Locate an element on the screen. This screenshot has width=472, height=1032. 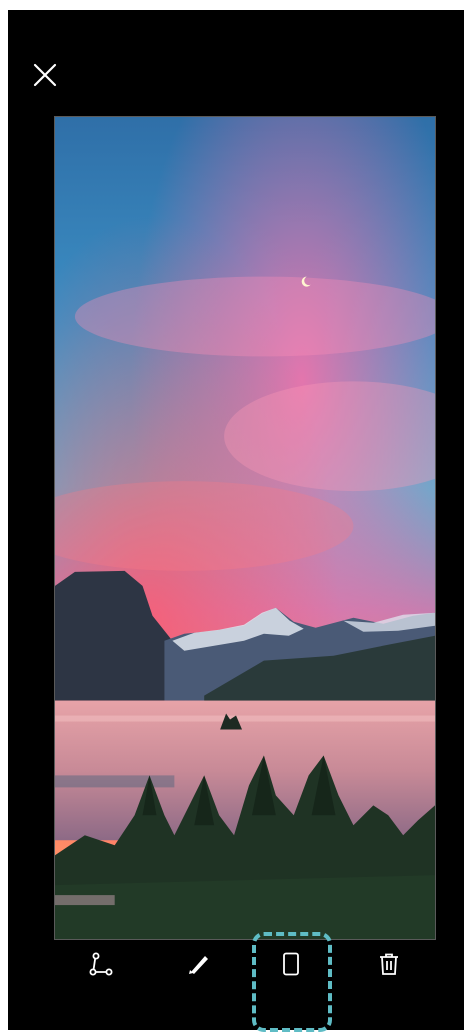
share-icon is located at coordinates (101, 964).